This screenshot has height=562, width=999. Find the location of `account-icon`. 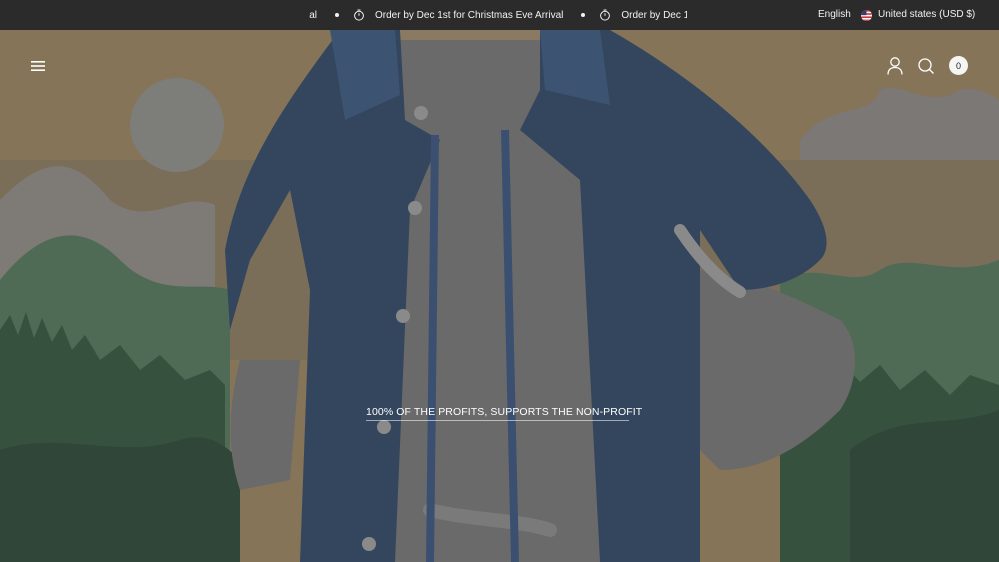

account-icon is located at coordinates (895, 66).